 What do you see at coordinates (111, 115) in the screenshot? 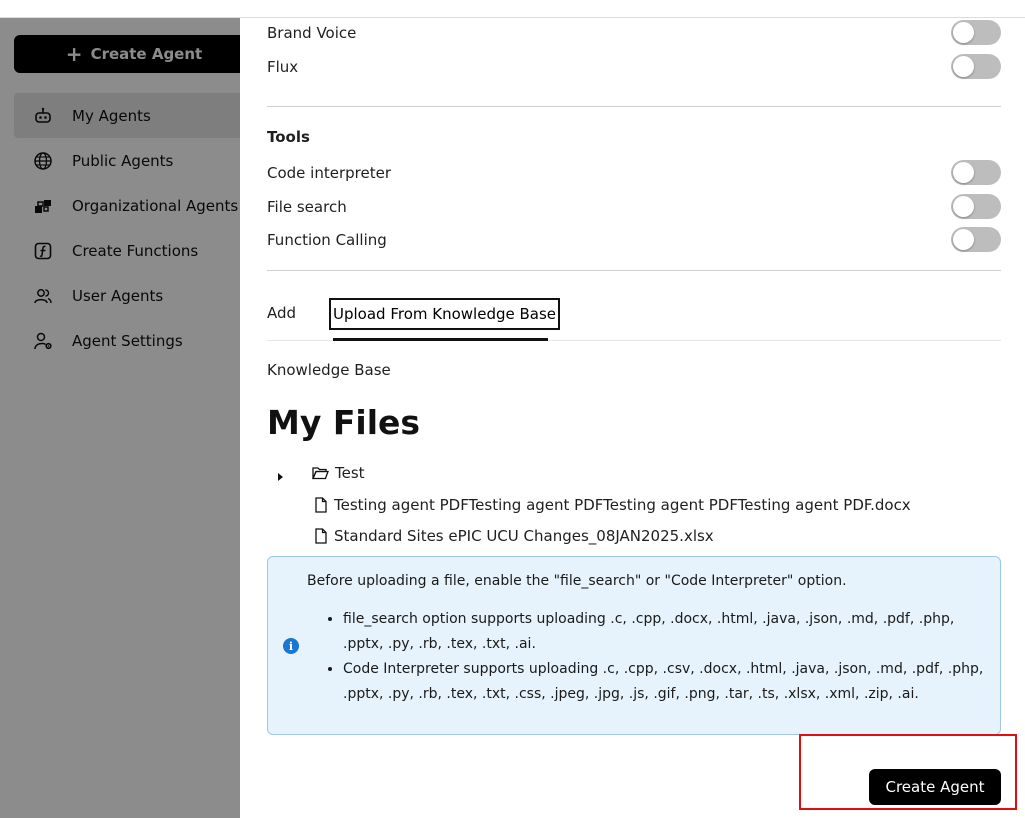
I see `sidebar-item-label: My Agents` at bounding box center [111, 115].